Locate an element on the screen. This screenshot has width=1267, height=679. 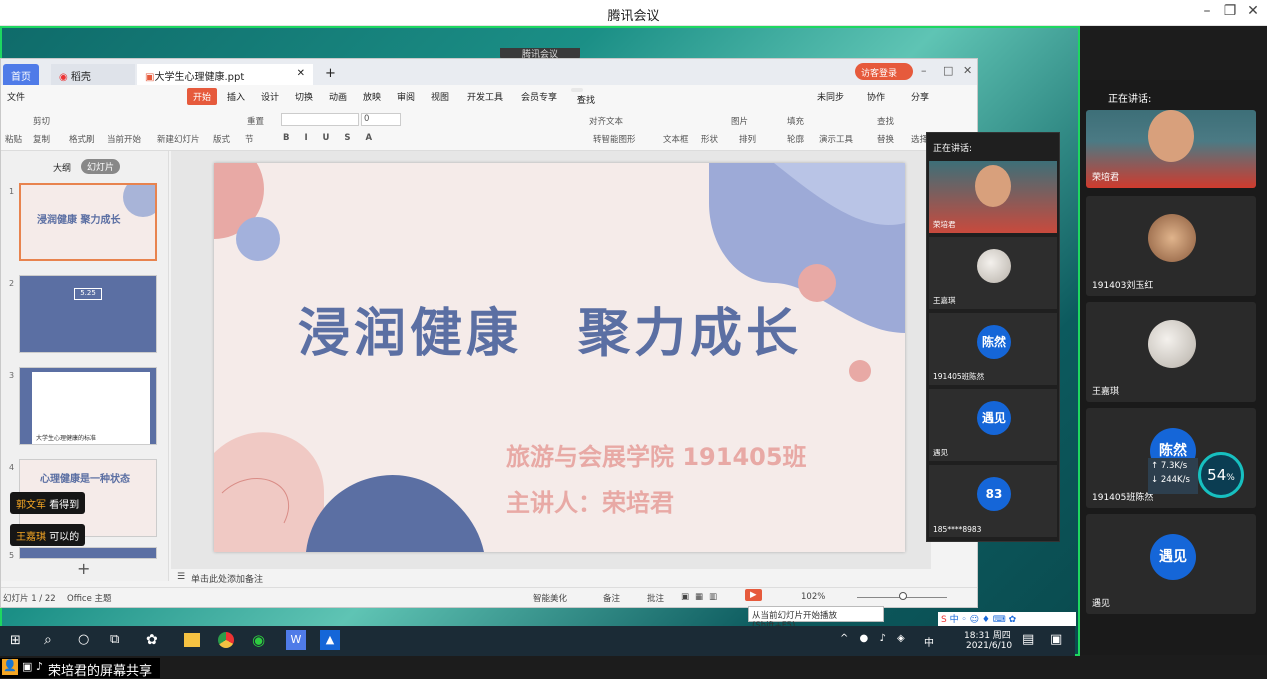
view-mode-icons: ▣▦▥ is located at coordinates (702, 597).